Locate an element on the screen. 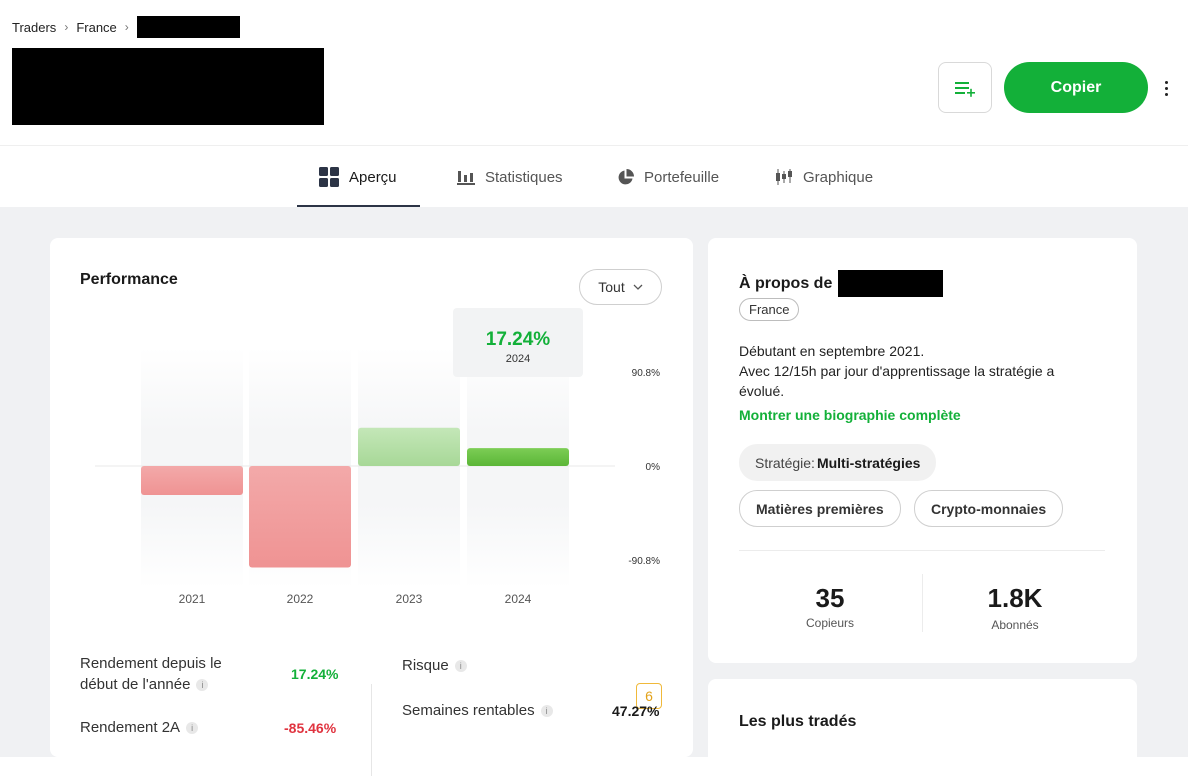  ytd-label-line2: début de l'année is located at coordinates (135, 684).